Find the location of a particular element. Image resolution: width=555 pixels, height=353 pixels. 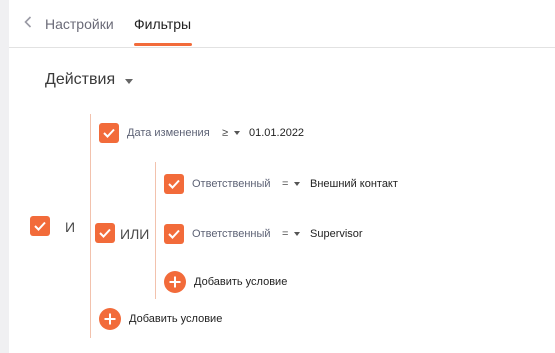

condition-value-responsible: Supervisor is located at coordinates (336, 234).